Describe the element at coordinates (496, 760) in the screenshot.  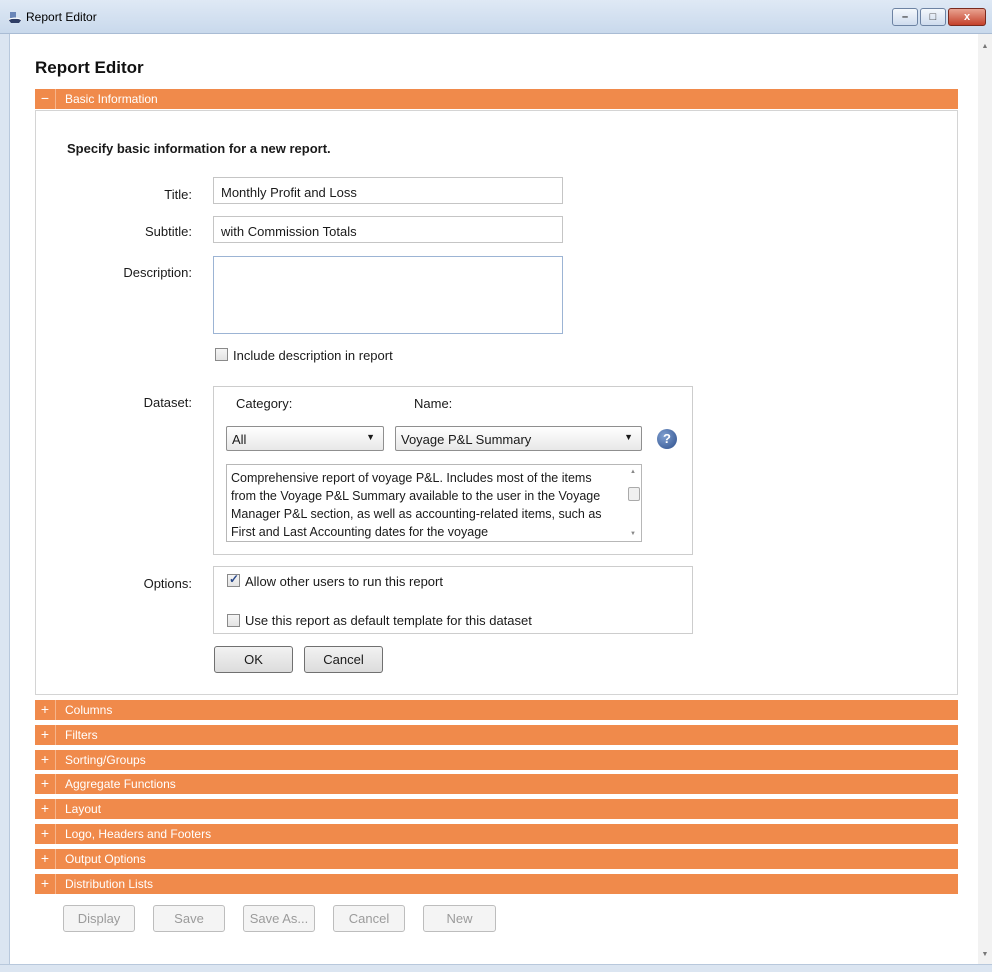
I see `section-sorting-groups-header: + Sorting/Groups` at that location.